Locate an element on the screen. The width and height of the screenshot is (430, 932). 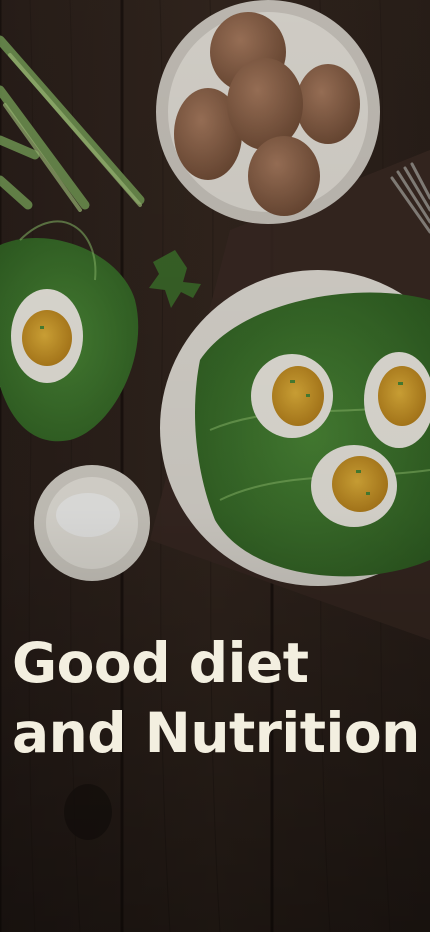
hero-title-line-2: and Nutrition is located at coordinates (216, 733).